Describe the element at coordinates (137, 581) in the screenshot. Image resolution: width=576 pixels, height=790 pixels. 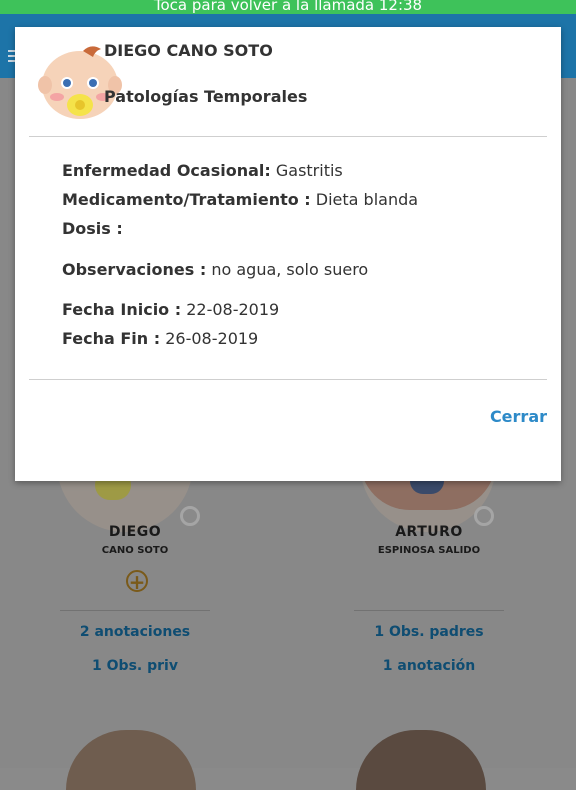
I see `add-annotation-button: +` at that location.